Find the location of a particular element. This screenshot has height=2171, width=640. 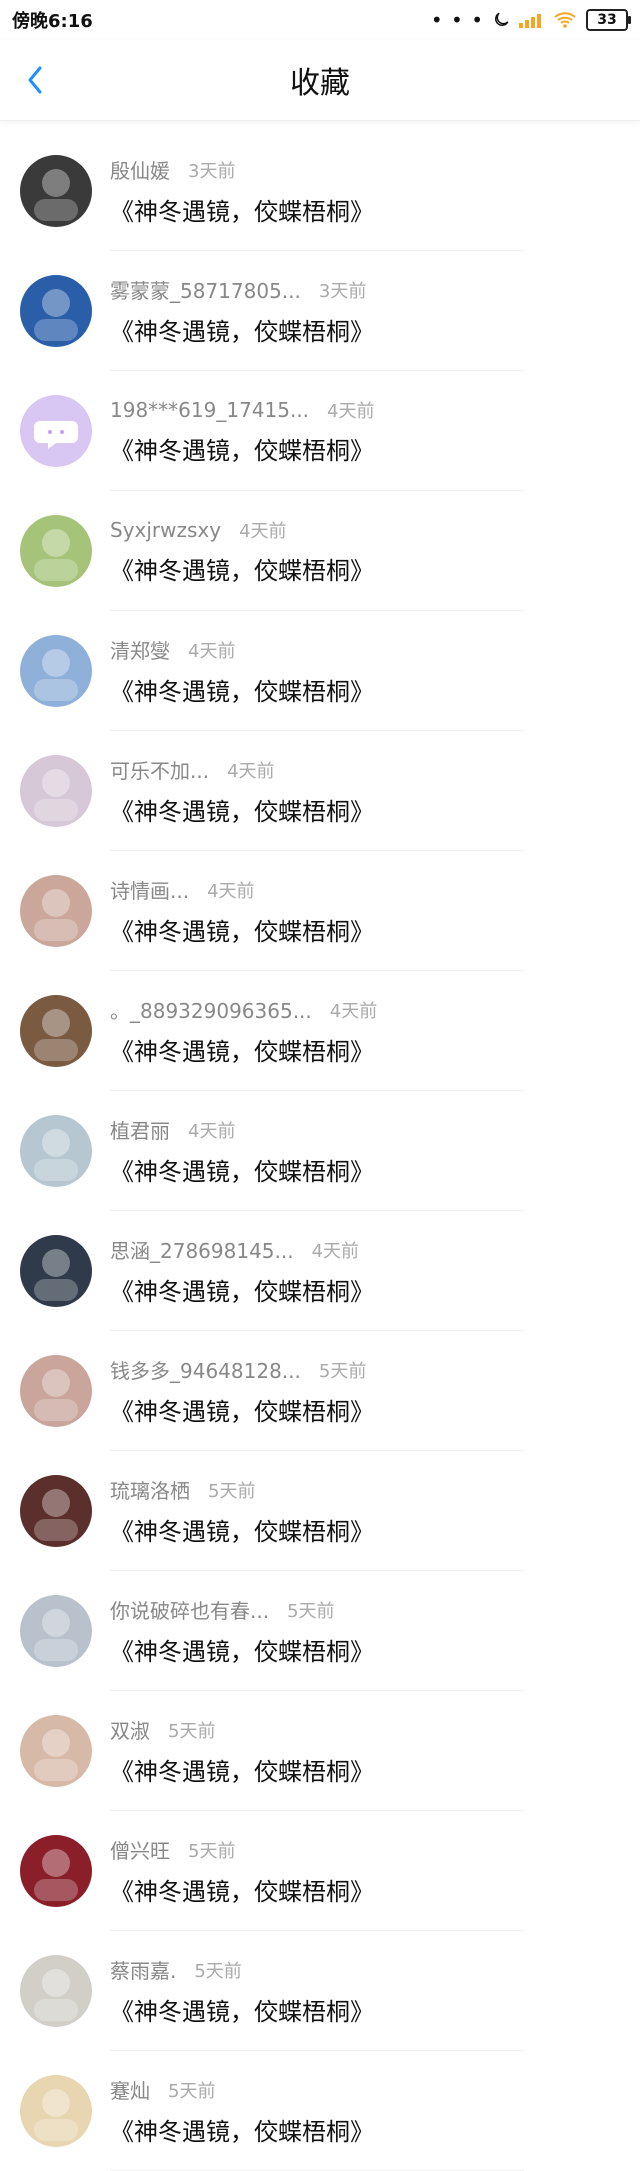

item-meta: 思涵_278698145... 4天前 《神冬遇镜，佼蝶梧桐》 is located at coordinates (242, 1271).